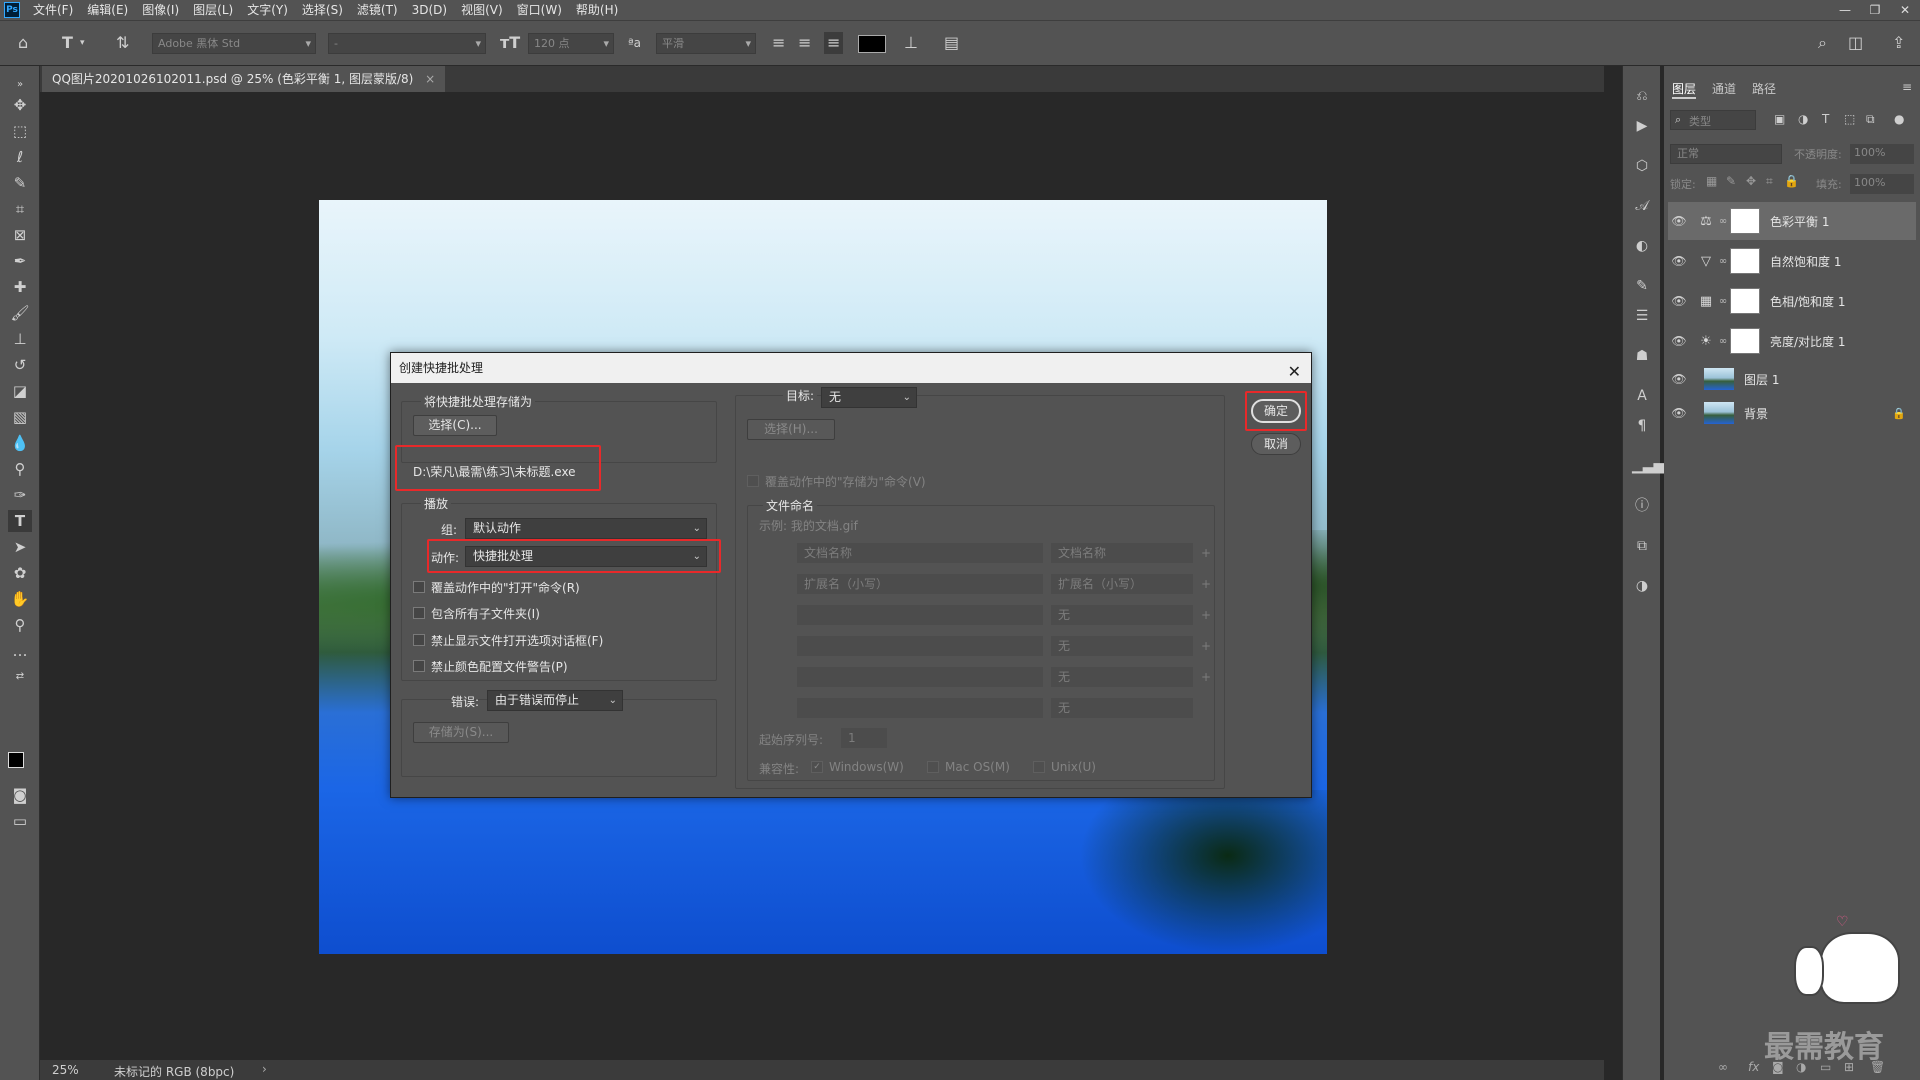 The height and width of the screenshot is (1080, 1920). Describe the element at coordinates (920, 708) in the screenshot. I see `naming-field-6a` at that location.